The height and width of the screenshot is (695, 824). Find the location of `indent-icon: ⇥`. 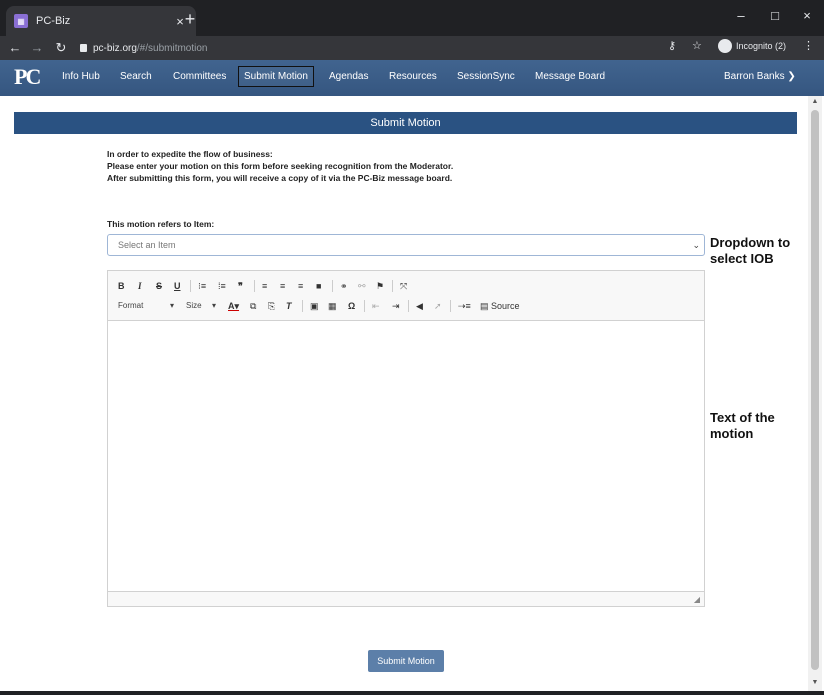

indent-icon: ⇥ is located at coordinates (396, 306).